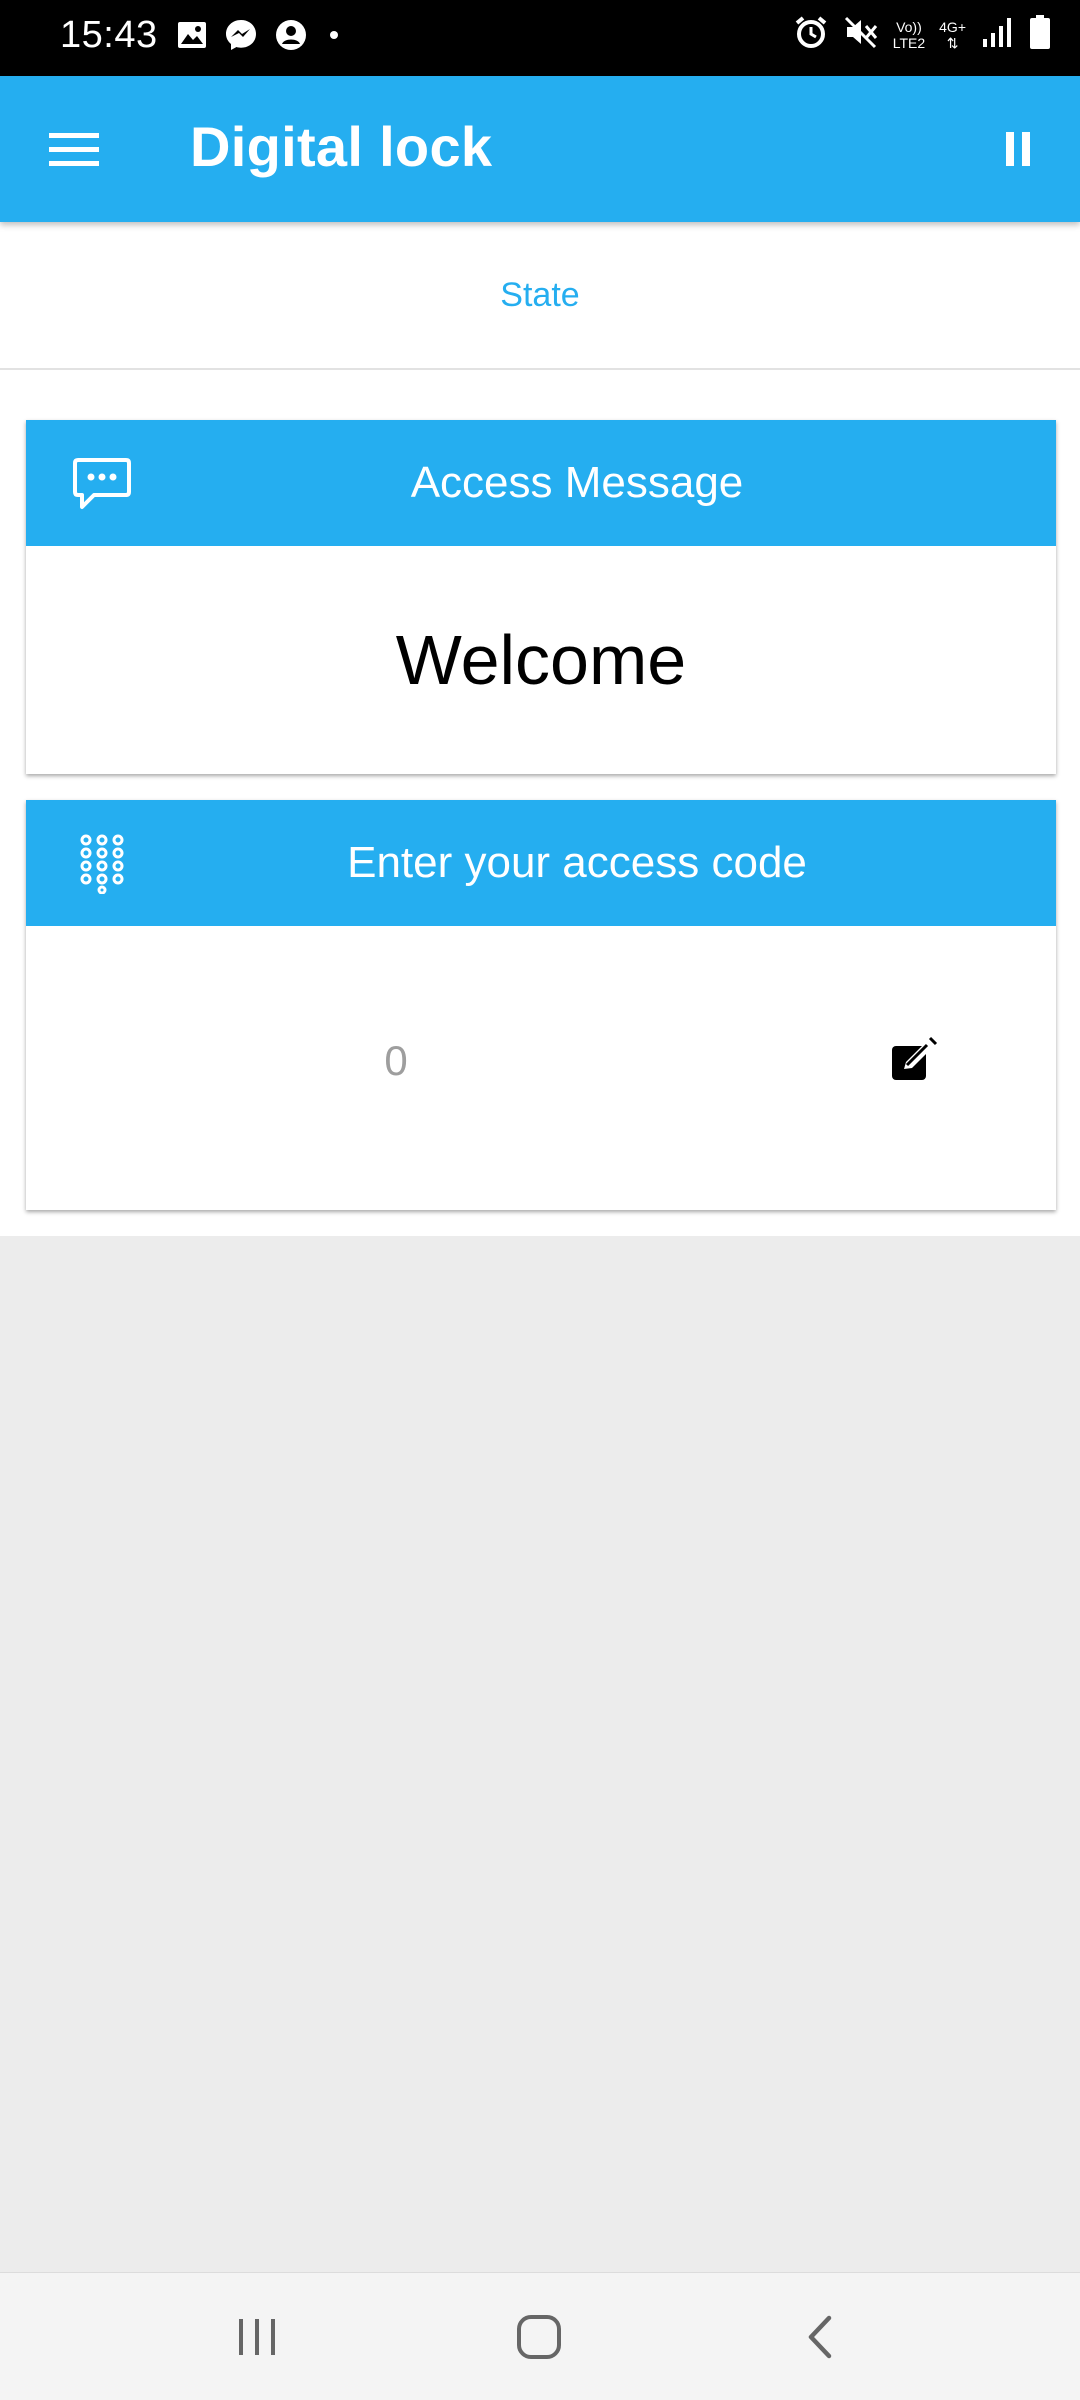 The height and width of the screenshot is (2400, 1080). I want to click on access-message-card: Access Message Welcome, so click(541, 597).